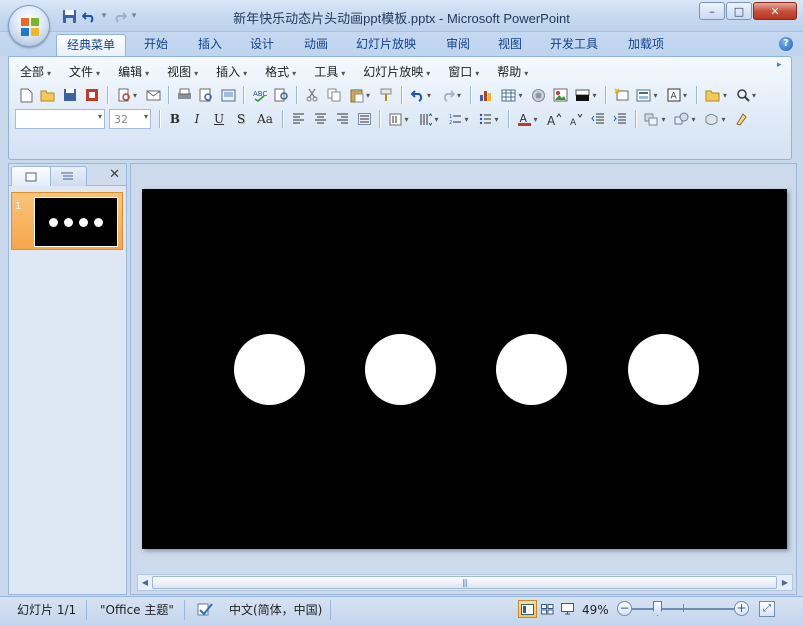  Describe the element at coordinates (320, 119) in the screenshot. I see `align-center-icon` at that location.